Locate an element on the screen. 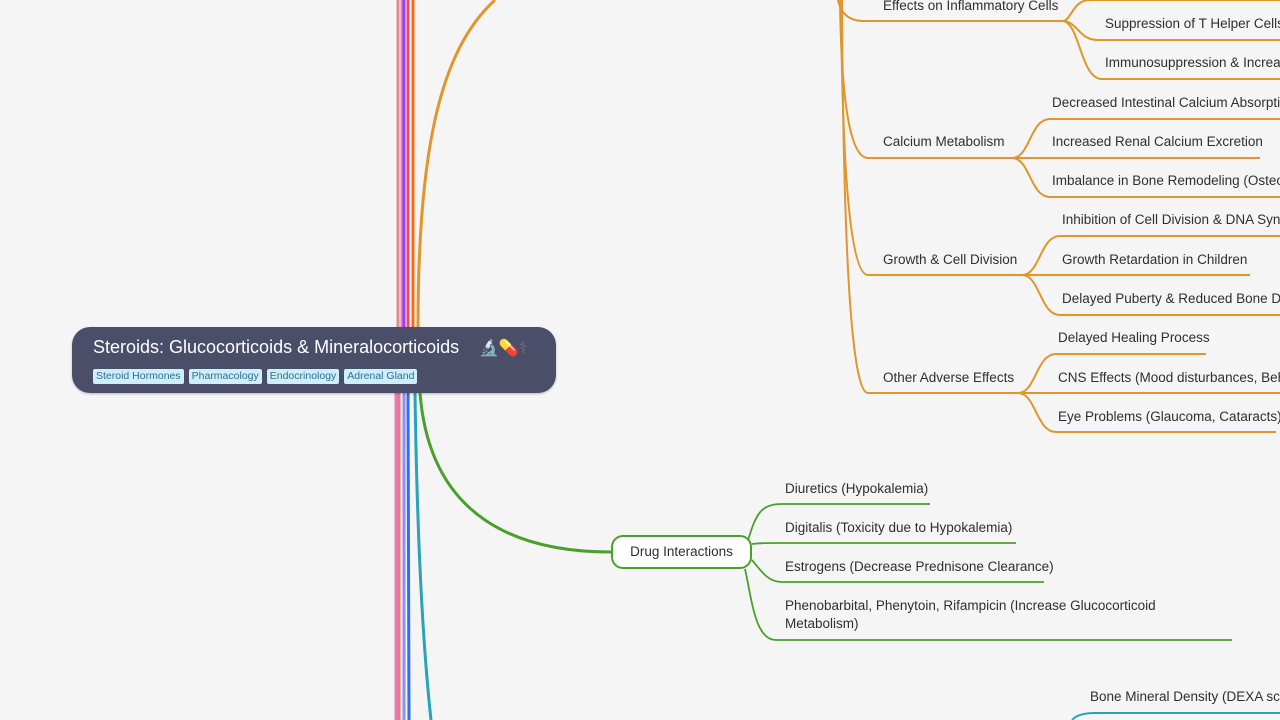  node-drug-interactions-label: Drug Interactions is located at coordinates (681, 551).